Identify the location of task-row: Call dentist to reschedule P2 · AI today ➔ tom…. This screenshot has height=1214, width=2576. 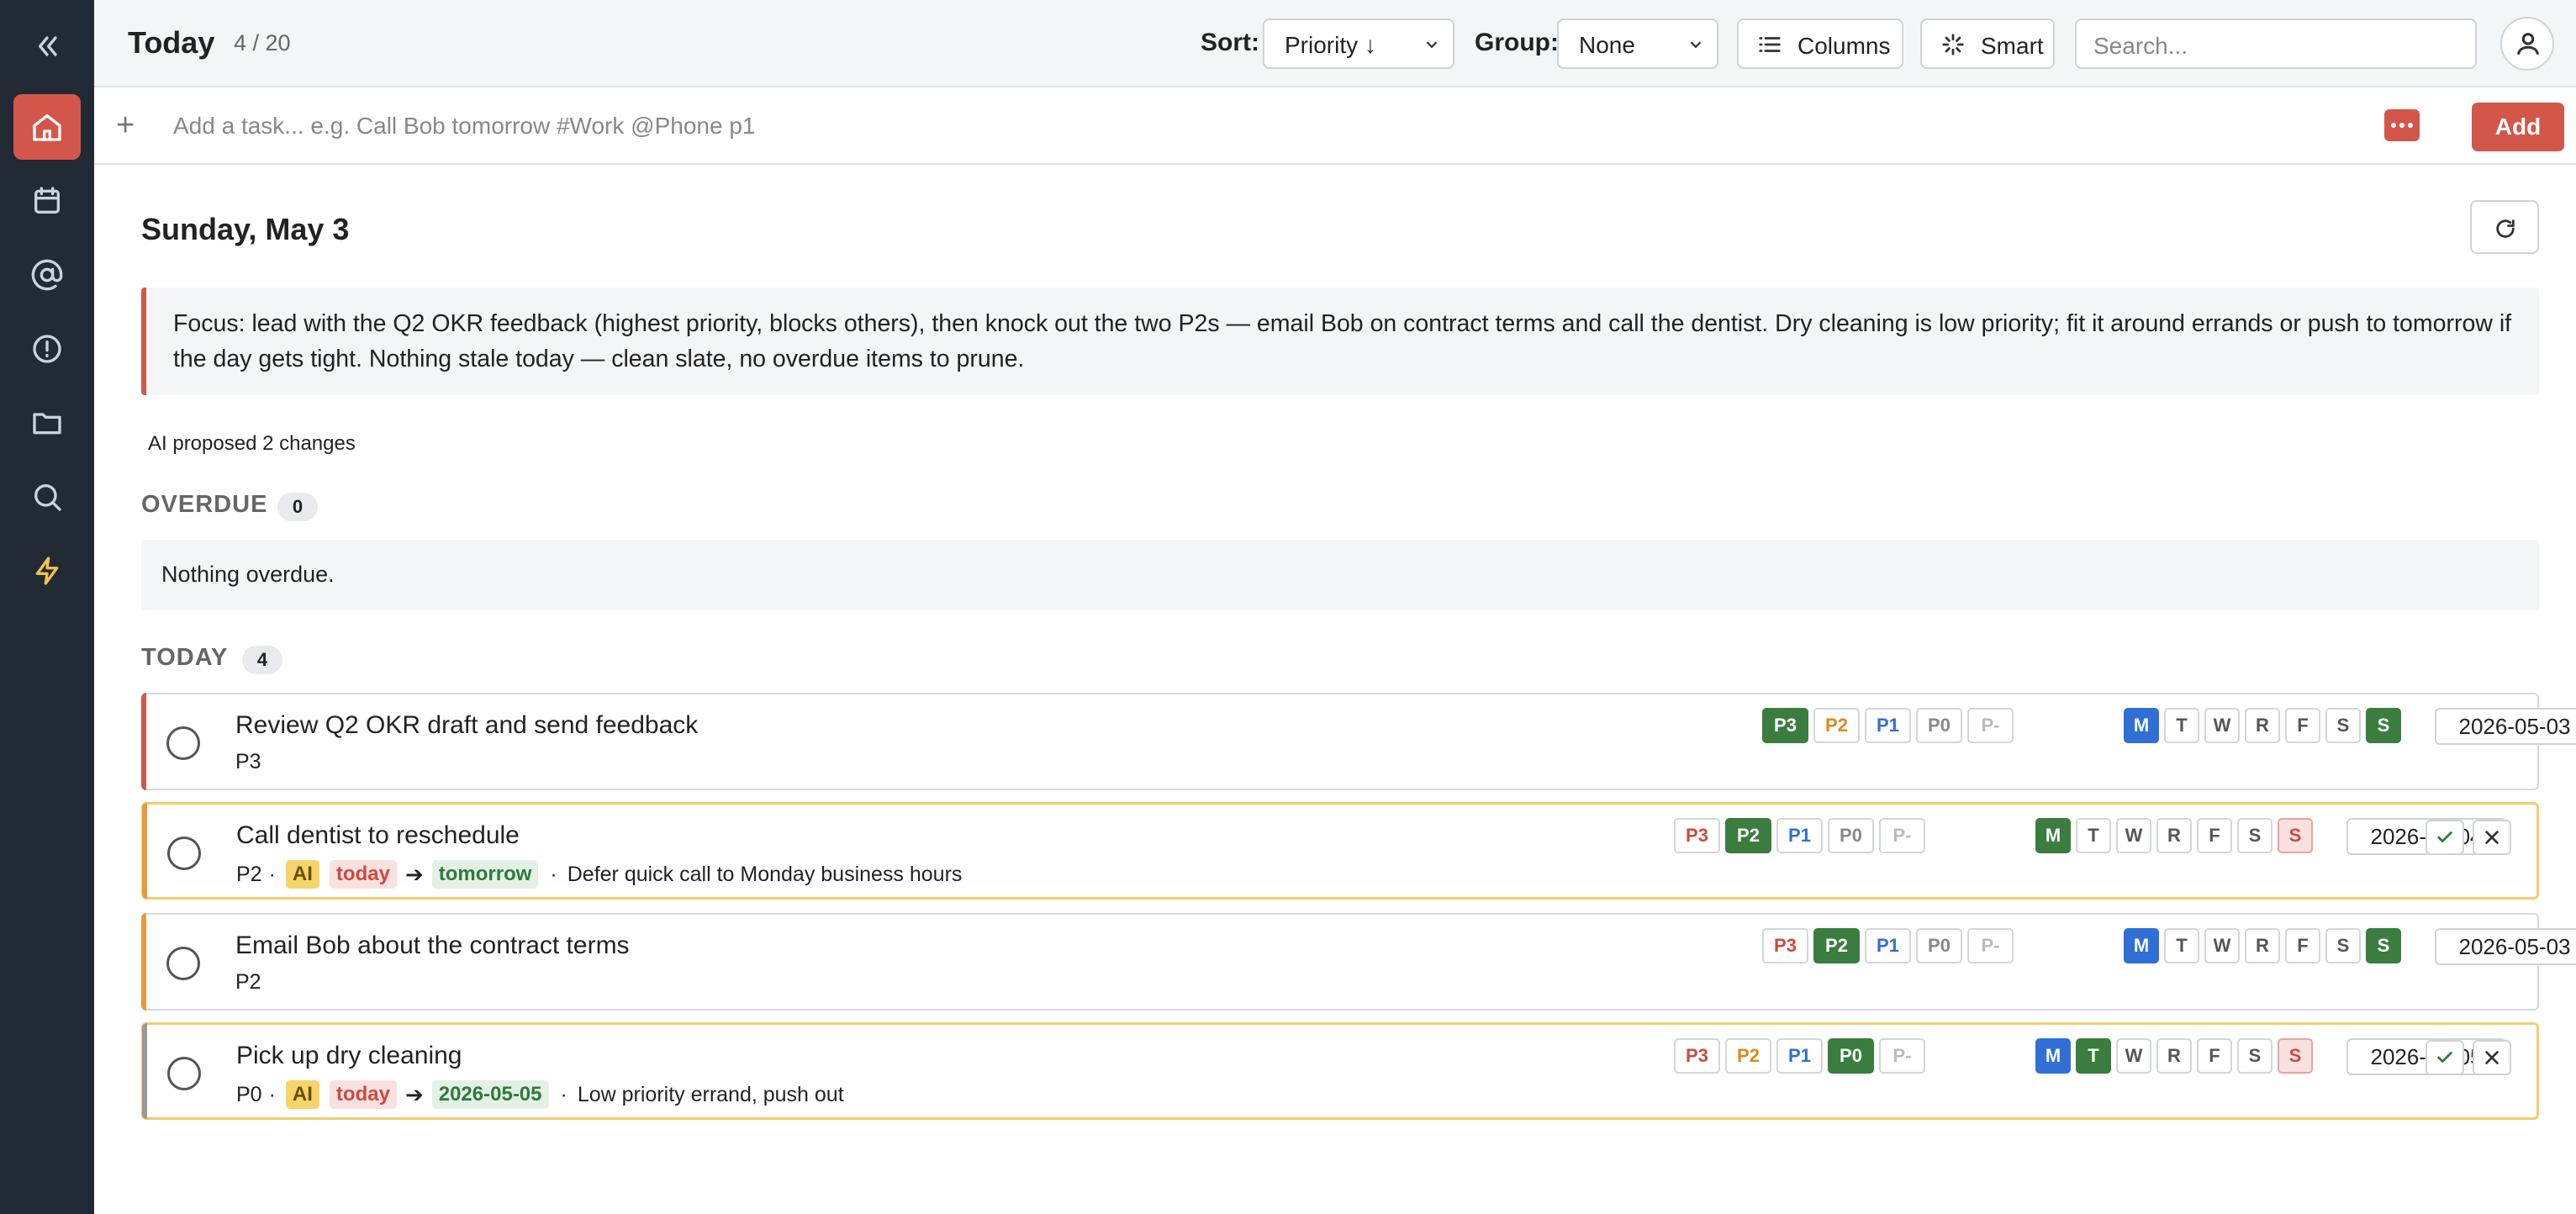
(1340, 851).